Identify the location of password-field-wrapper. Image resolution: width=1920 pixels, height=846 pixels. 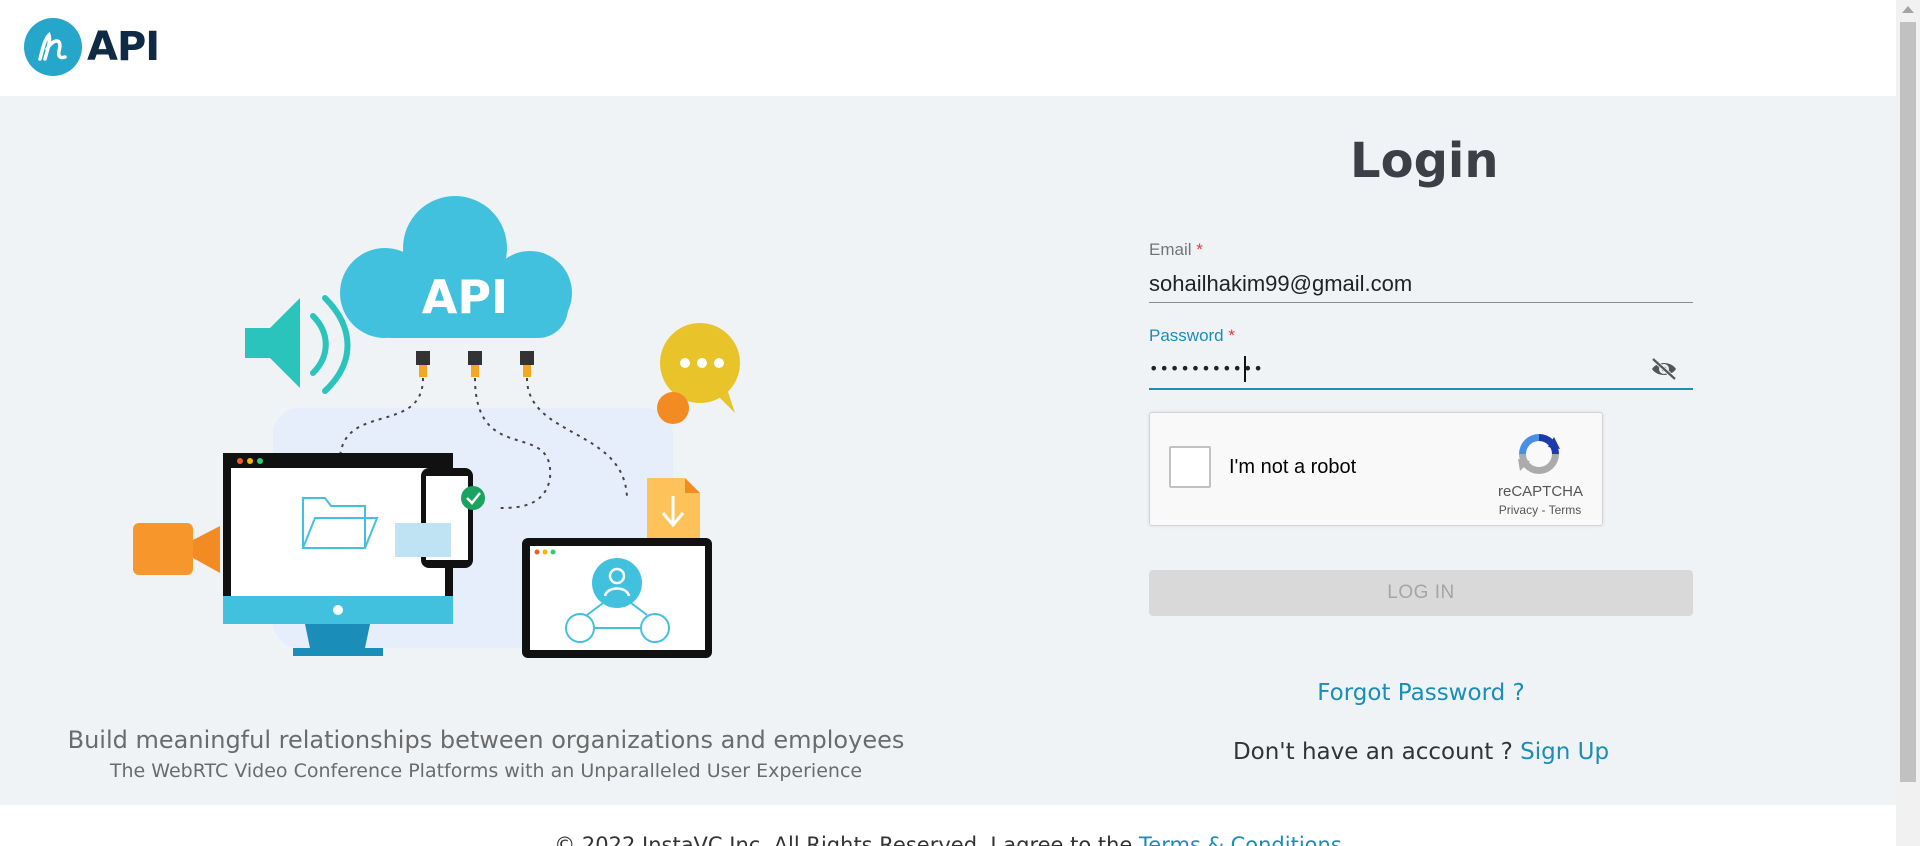
(1421, 370).